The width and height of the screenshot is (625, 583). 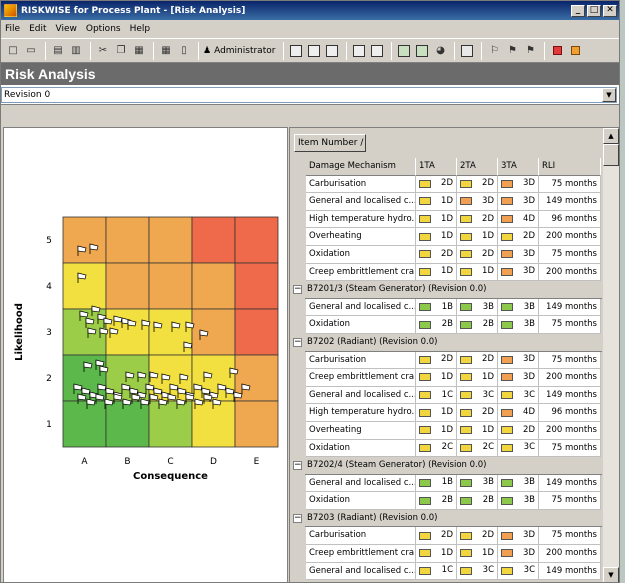 What do you see at coordinates (611, 574) in the screenshot?
I see `scroll-down-icon: ▼` at bounding box center [611, 574].